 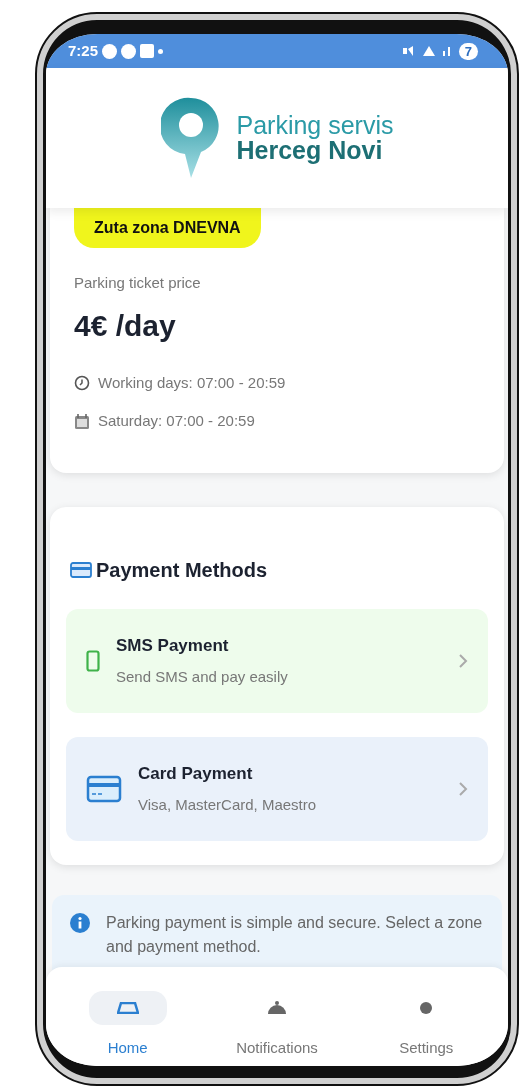 What do you see at coordinates (426, 1007) in the screenshot?
I see `dot-icon` at bounding box center [426, 1007].